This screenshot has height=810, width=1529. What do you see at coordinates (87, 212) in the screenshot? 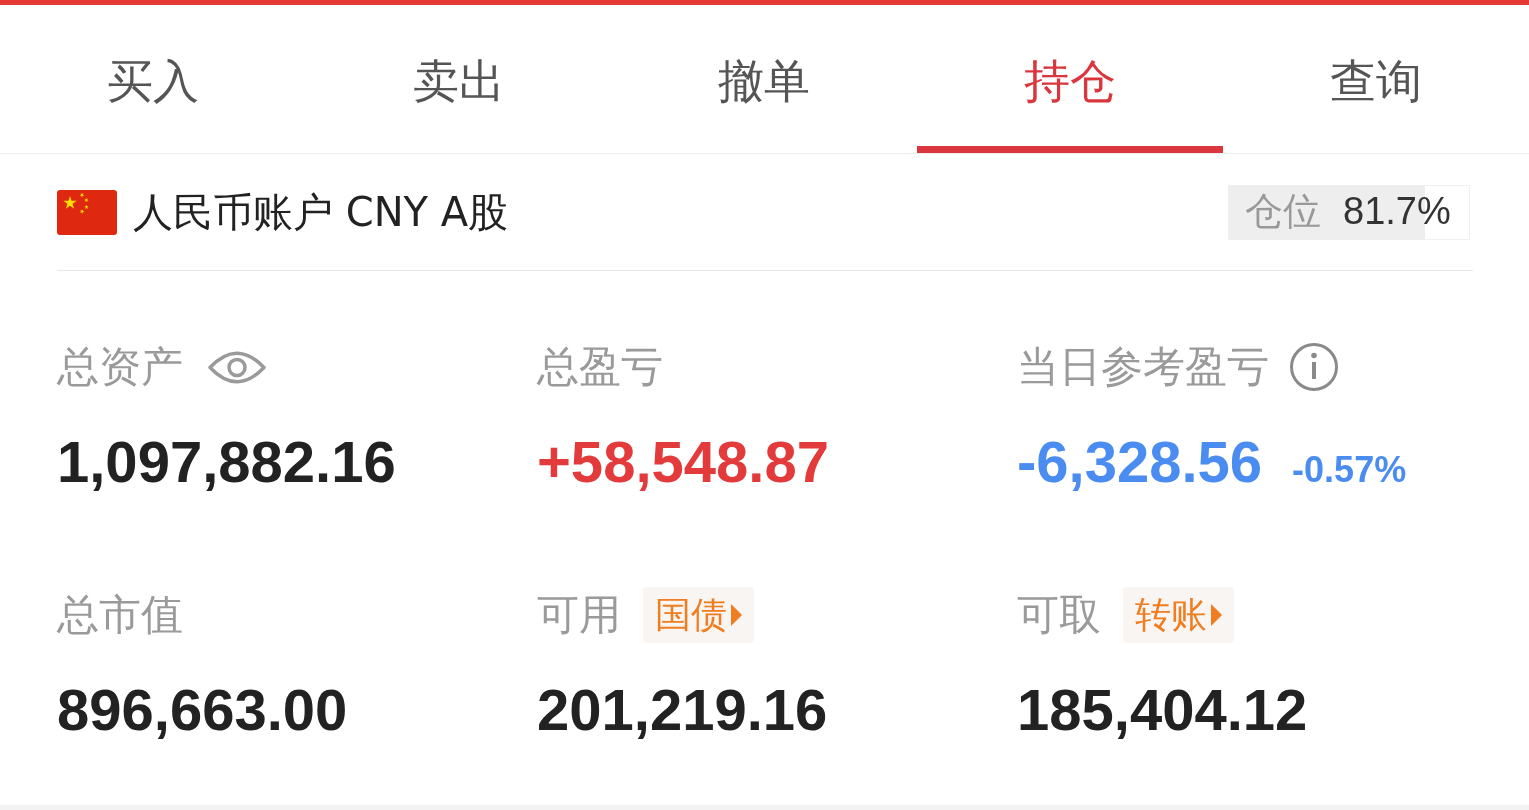
I see `flag-icon` at bounding box center [87, 212].